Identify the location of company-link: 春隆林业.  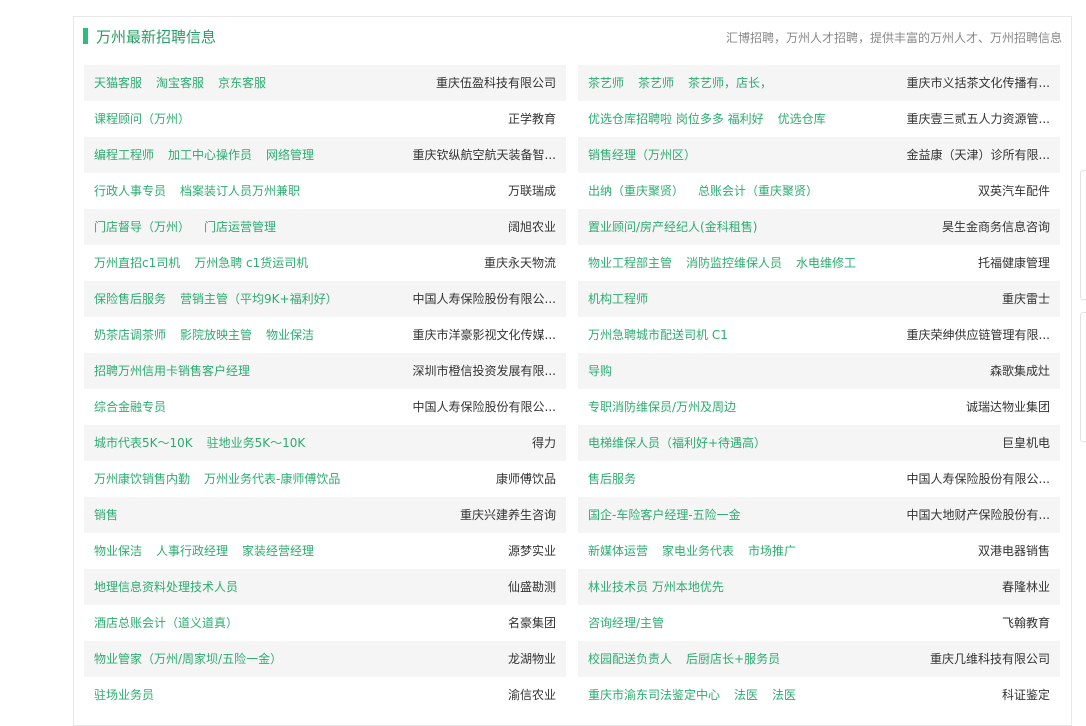
(1026, 587).